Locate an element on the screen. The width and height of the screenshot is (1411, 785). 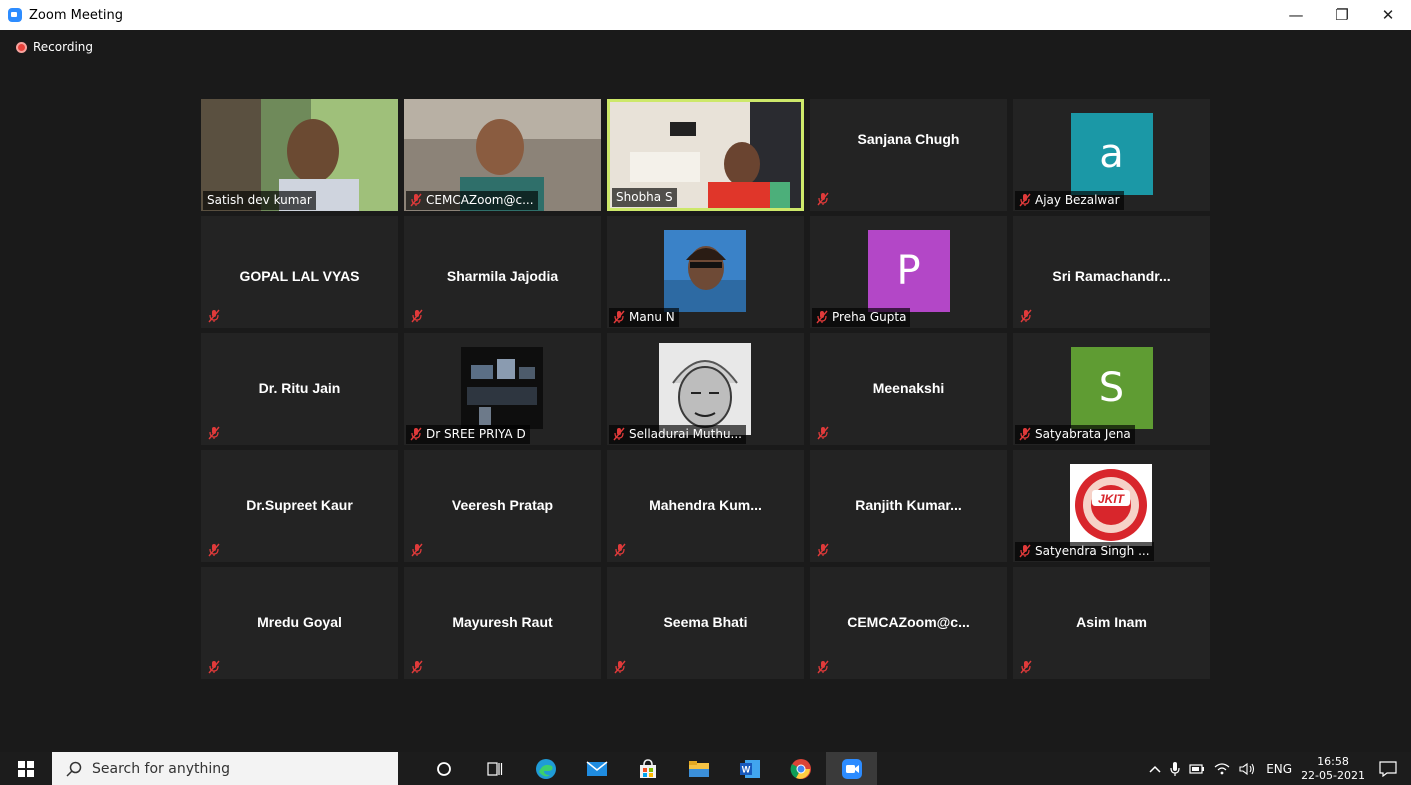
chrome-button is located at coordinates (800, 768).